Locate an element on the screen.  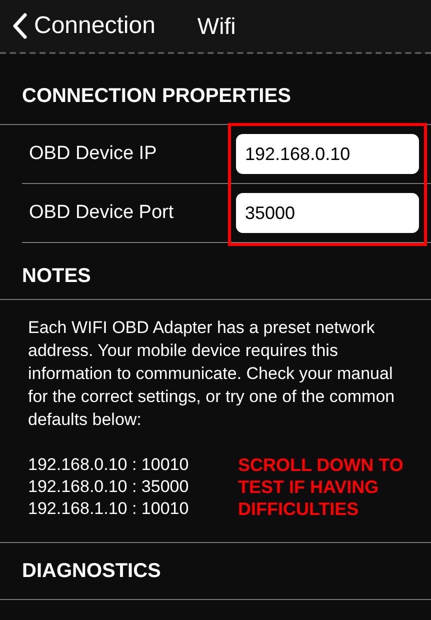
field-label: OBD Device Port is located at coordinates (101, 212).